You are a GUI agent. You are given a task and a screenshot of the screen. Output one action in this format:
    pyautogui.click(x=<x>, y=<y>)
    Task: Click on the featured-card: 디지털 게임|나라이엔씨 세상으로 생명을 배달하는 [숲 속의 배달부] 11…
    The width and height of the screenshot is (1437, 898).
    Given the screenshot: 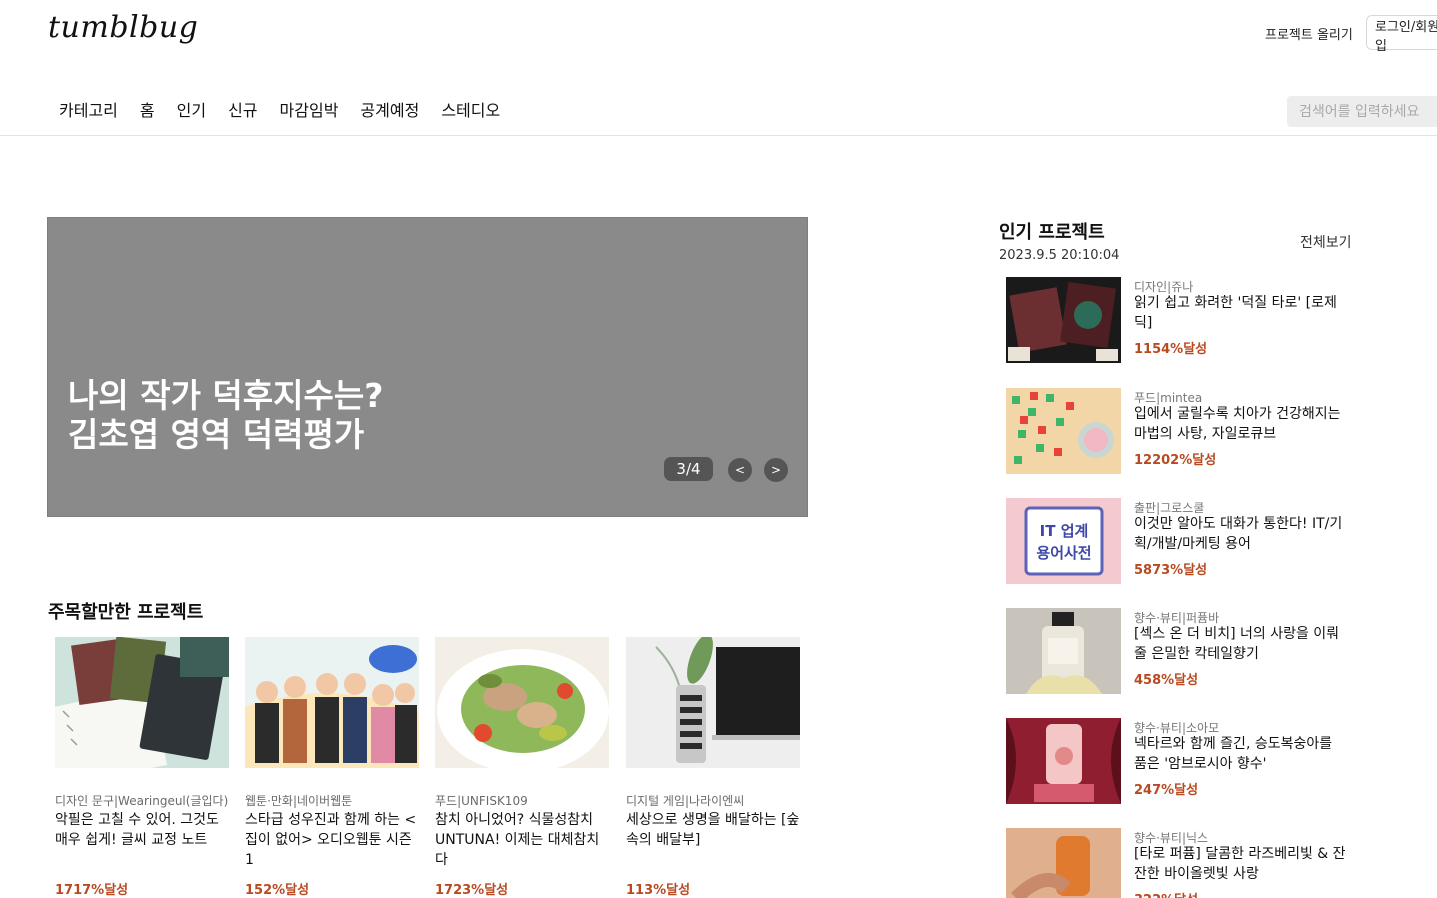 What is the action you would take?
    pyautogui.click(x=713, y=767)
    